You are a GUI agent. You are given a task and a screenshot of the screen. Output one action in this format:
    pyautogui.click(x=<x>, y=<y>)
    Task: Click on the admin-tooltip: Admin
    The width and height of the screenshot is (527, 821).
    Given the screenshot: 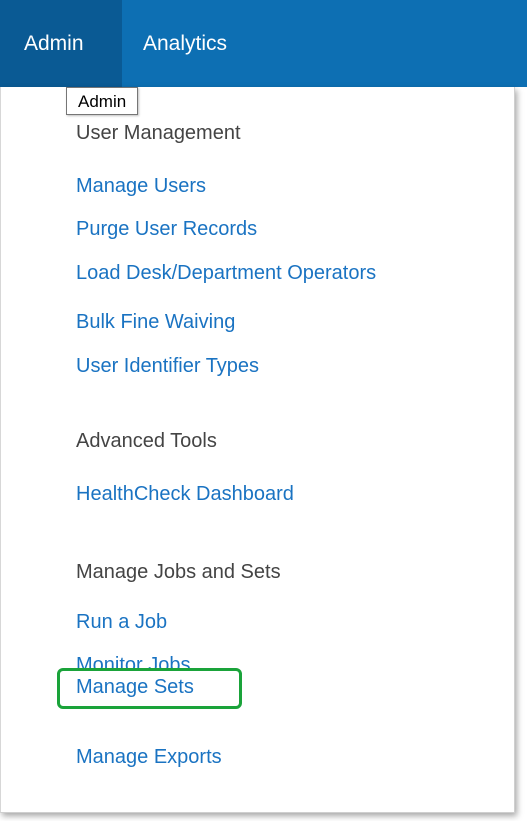 What is the action you would take?
    pyautogui.click(x=102, y=101)
    